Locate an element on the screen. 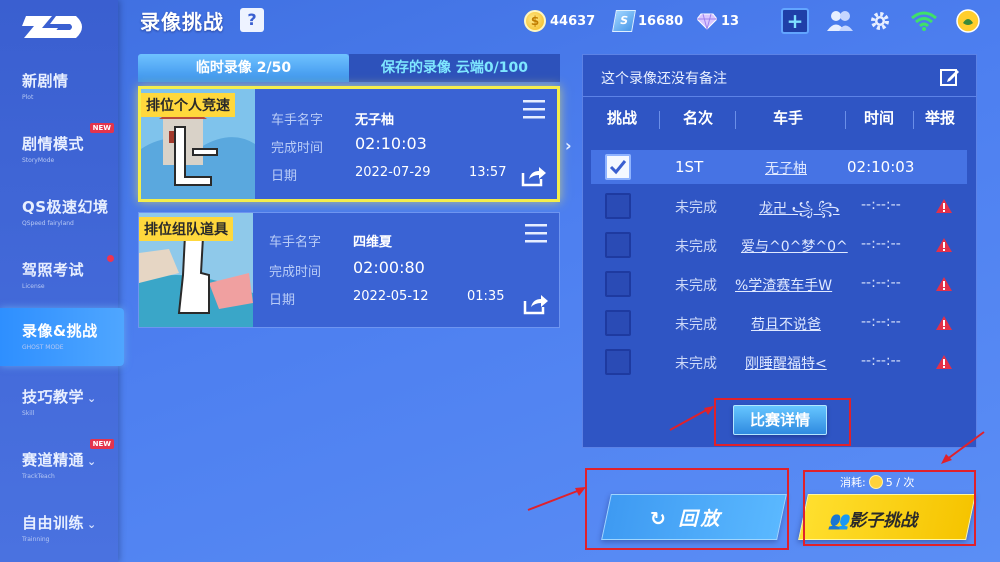  sidebar-item-skill: 技巧教学 ⌄ Skill is located at coordinates (59, 403).